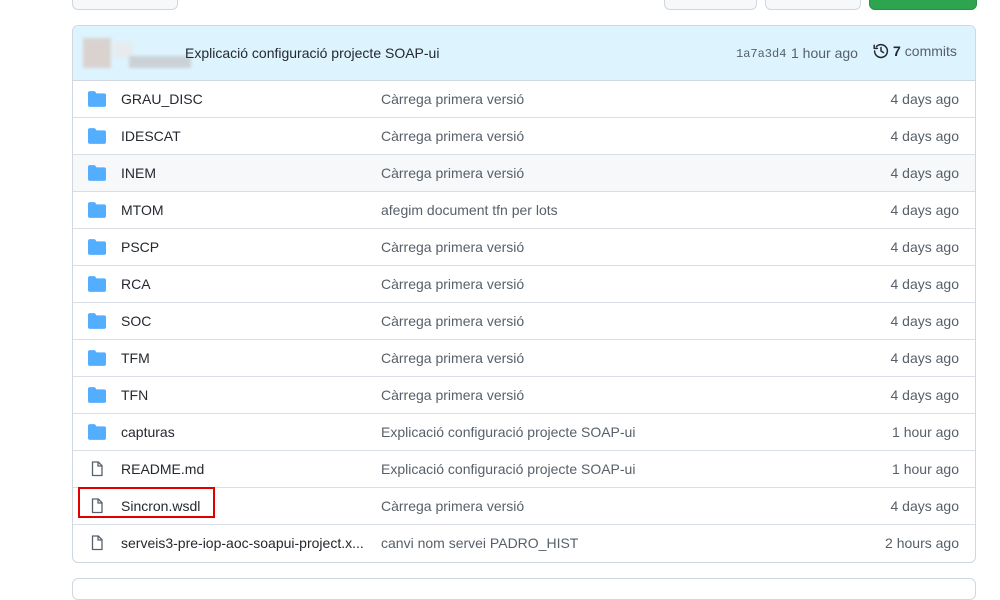 The image size is (1000, 600). What do you see at coordinates (761, 54) in the screenshot?
I see `commit-sha: 1a7a3d4` at bounding box center [761, 54].